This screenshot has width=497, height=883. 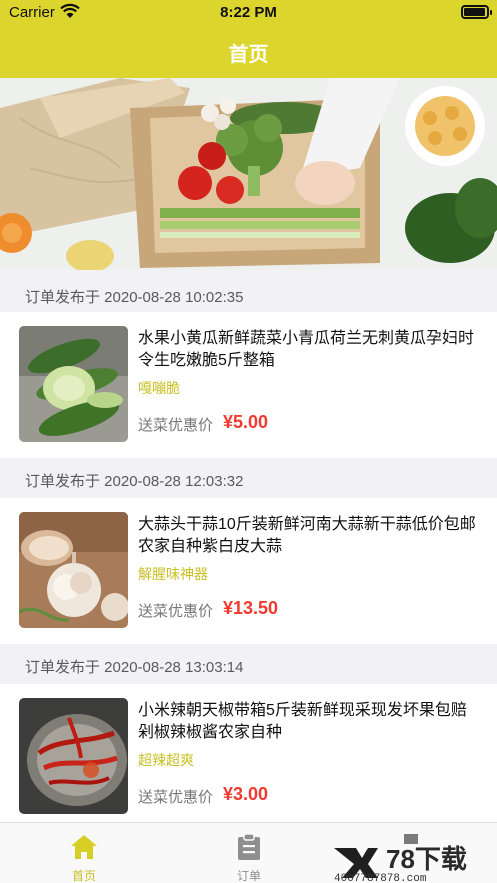 What do you see at coordinates (246, 422) in the screenshot?
I see `price: ¥5.00` at bounding box center [246, 422].